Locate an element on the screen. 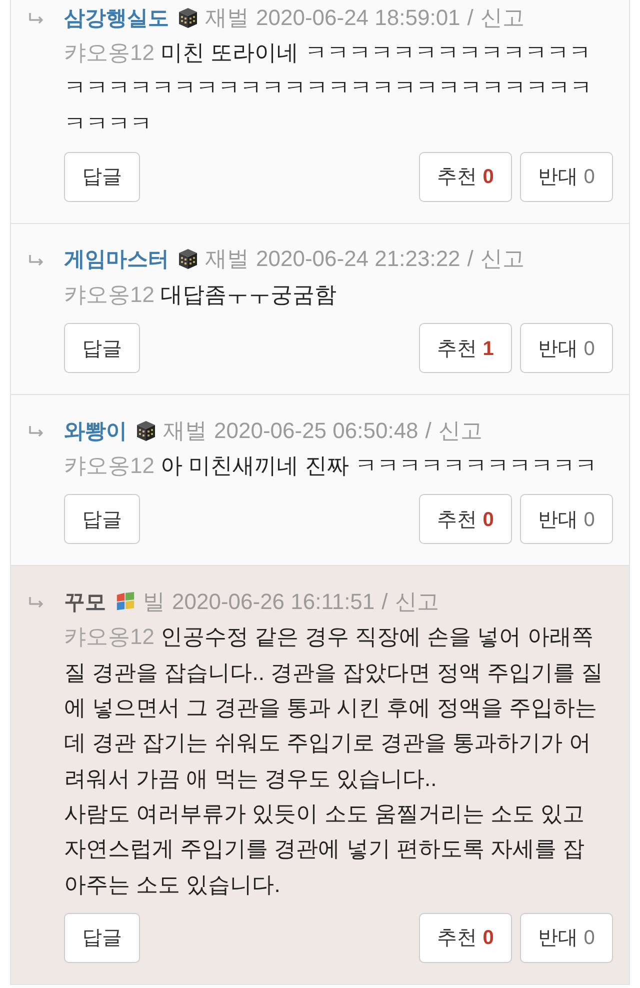 This screenshot has height=988, width=640. comment-date: 2020-06-24 18:59:01 is located at coordinates (358, 17).